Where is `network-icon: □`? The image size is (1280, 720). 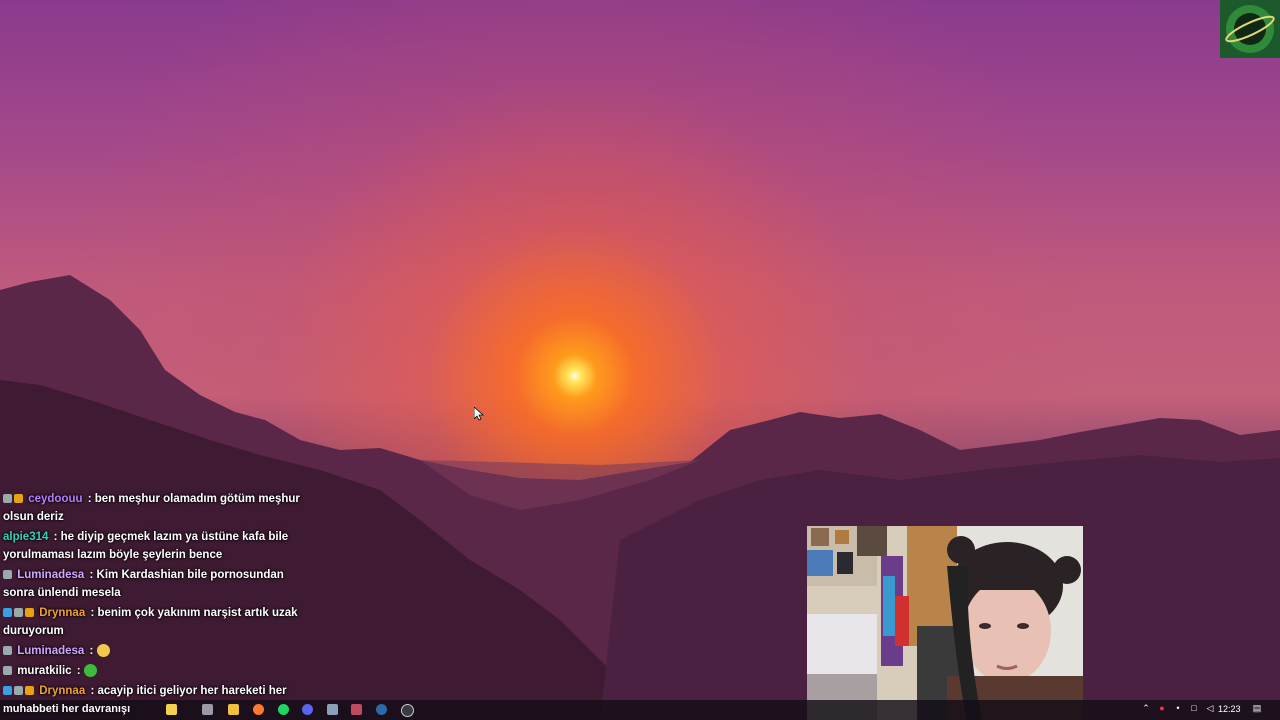 network-icon: □ is located at coordinates (1194, 708).